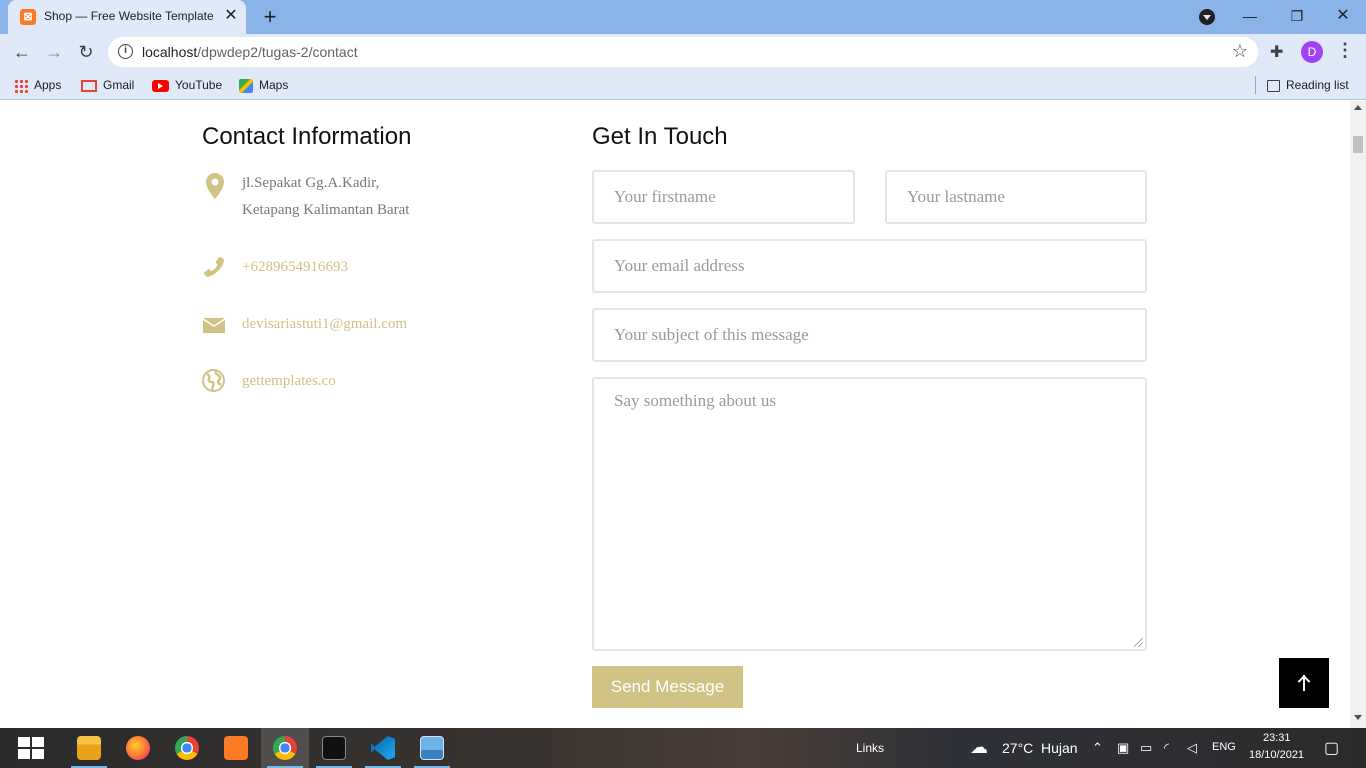  I want to click on contact-information-heading: Contact Information, so click(307, 136).